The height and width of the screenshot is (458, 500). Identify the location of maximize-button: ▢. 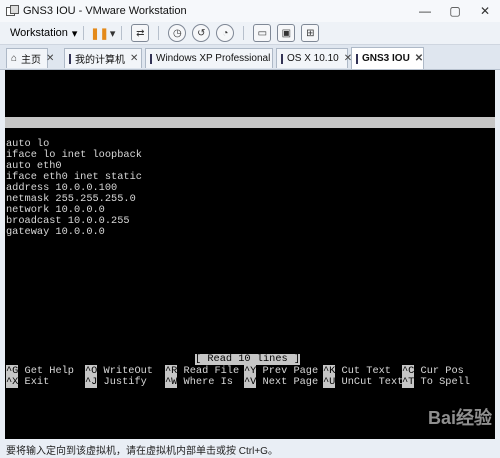
(455, 11).